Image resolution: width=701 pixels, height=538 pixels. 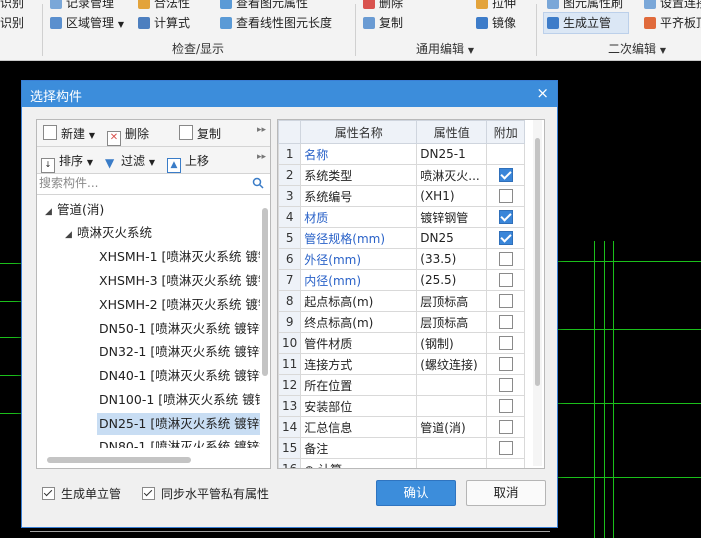 I want to click on ribbon-identify-2: 识别, so click(x=12, y=22).